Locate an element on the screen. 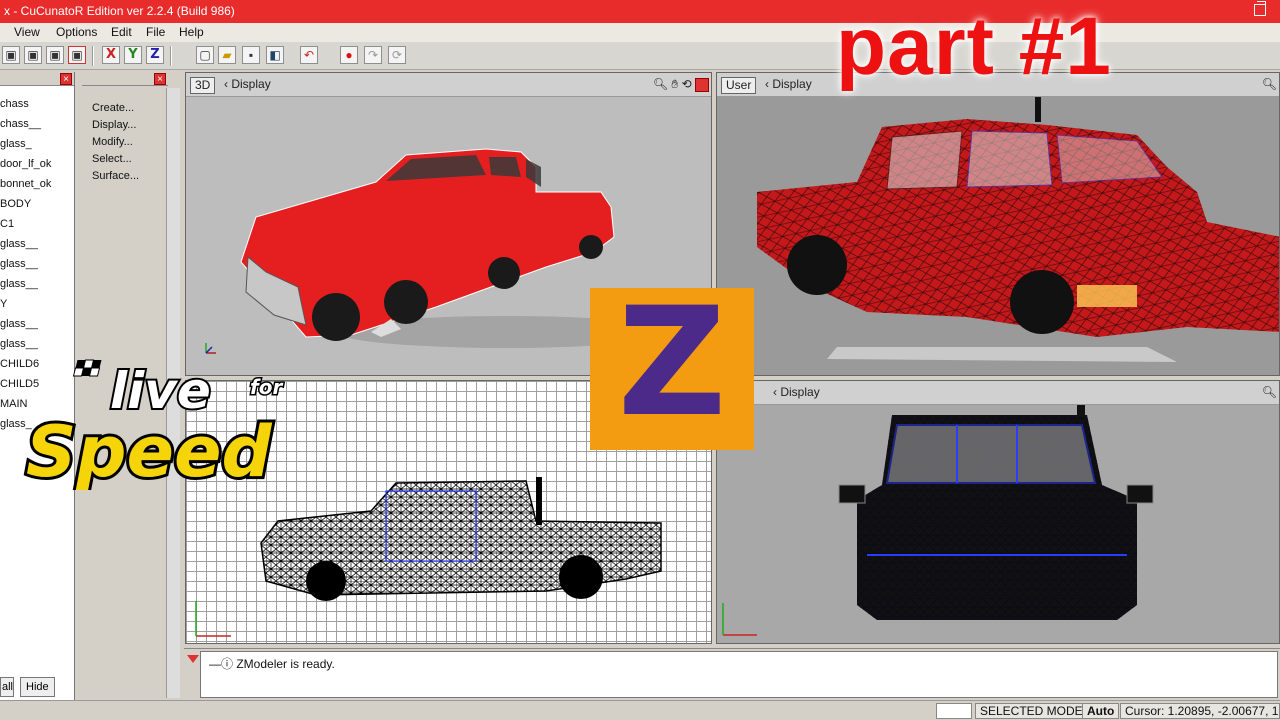 Image resolution: width=1280 pixels, height=720 pixels. cube-front-icon: ▣ is located at coordinates (33, 55).